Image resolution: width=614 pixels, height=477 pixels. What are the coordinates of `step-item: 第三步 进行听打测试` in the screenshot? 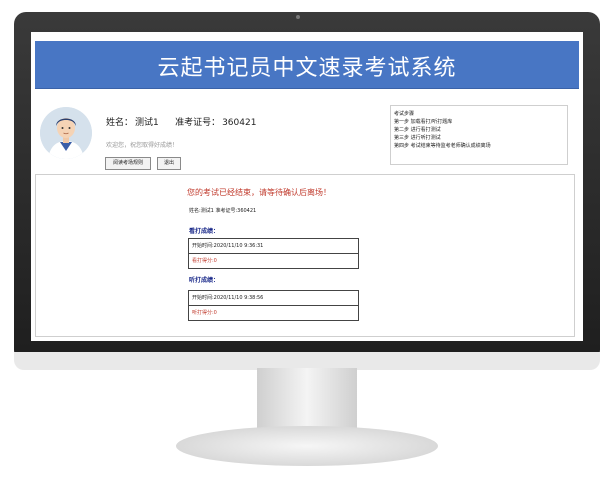 It's located at (417, 138).